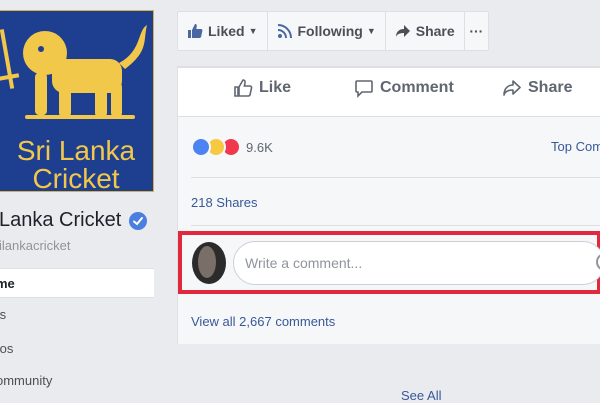 The image size is (600, 403). I want to click on sidebar-item-label: tos, so click(7, 348).